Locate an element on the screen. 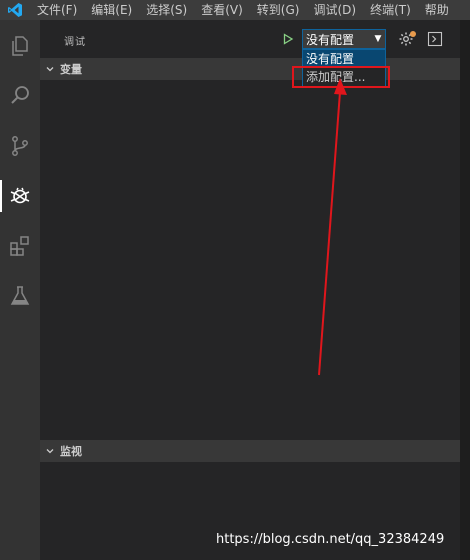 The image size is (470, 560). config-selected-value: 没有配置 is located at coordinates (330, 39).